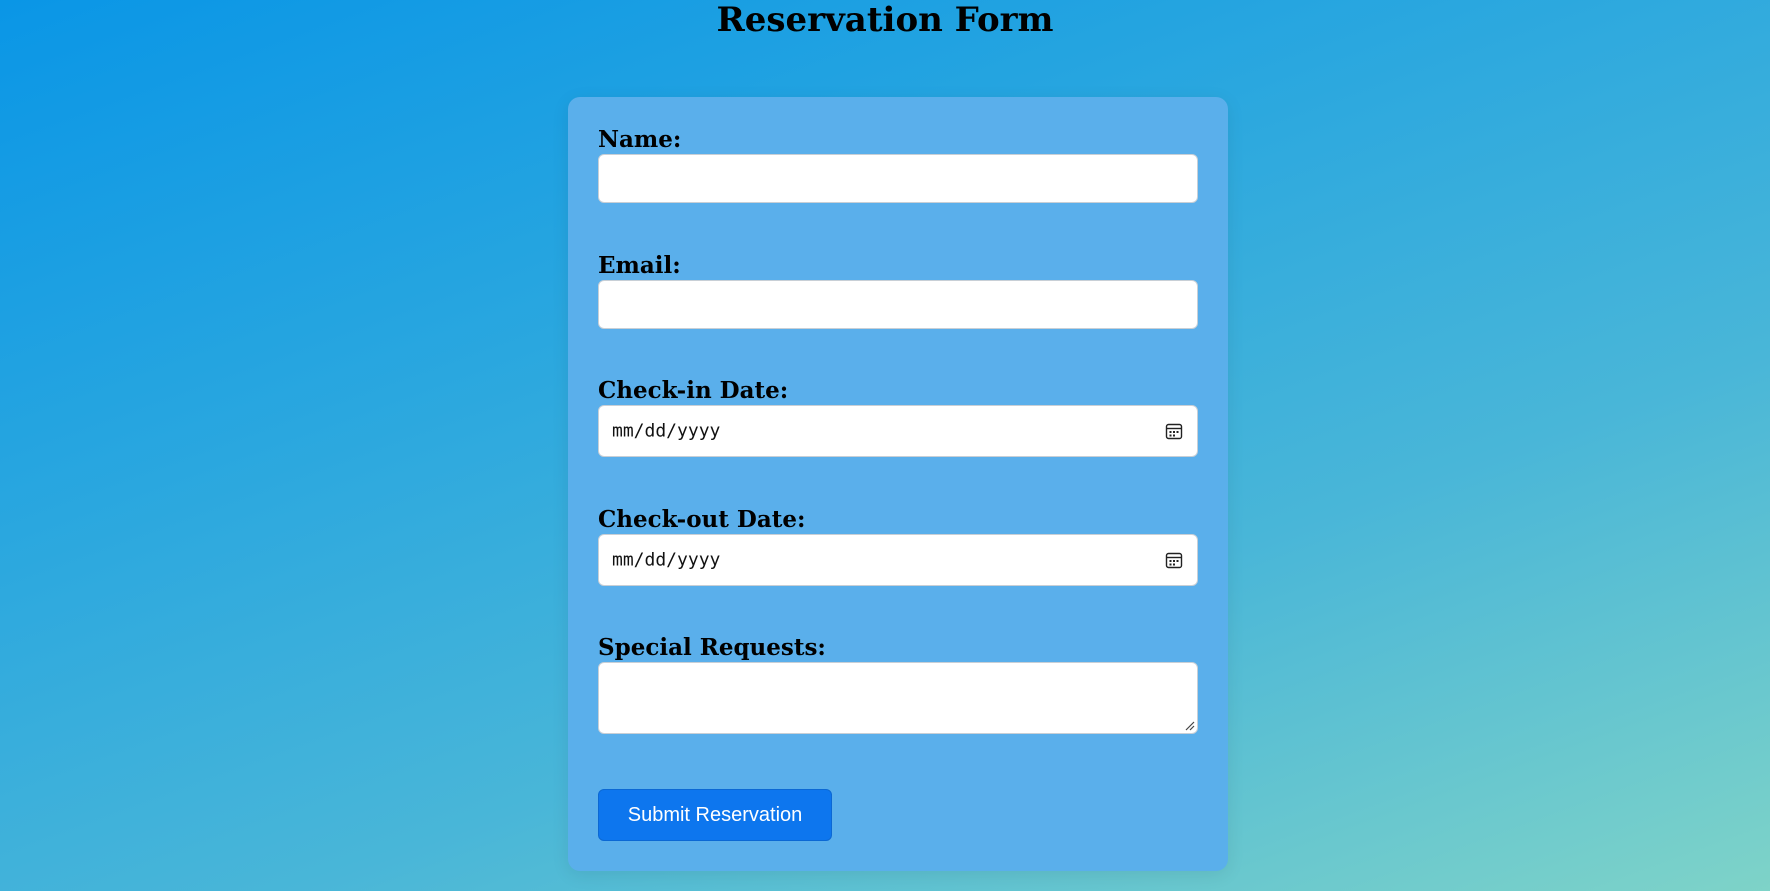 Image resolution: width=1770 pixels, height=891 pixels. Describe the element at coordinates (885, 20) in the screenshot. I see `page-title: Reservation Form` at that location.